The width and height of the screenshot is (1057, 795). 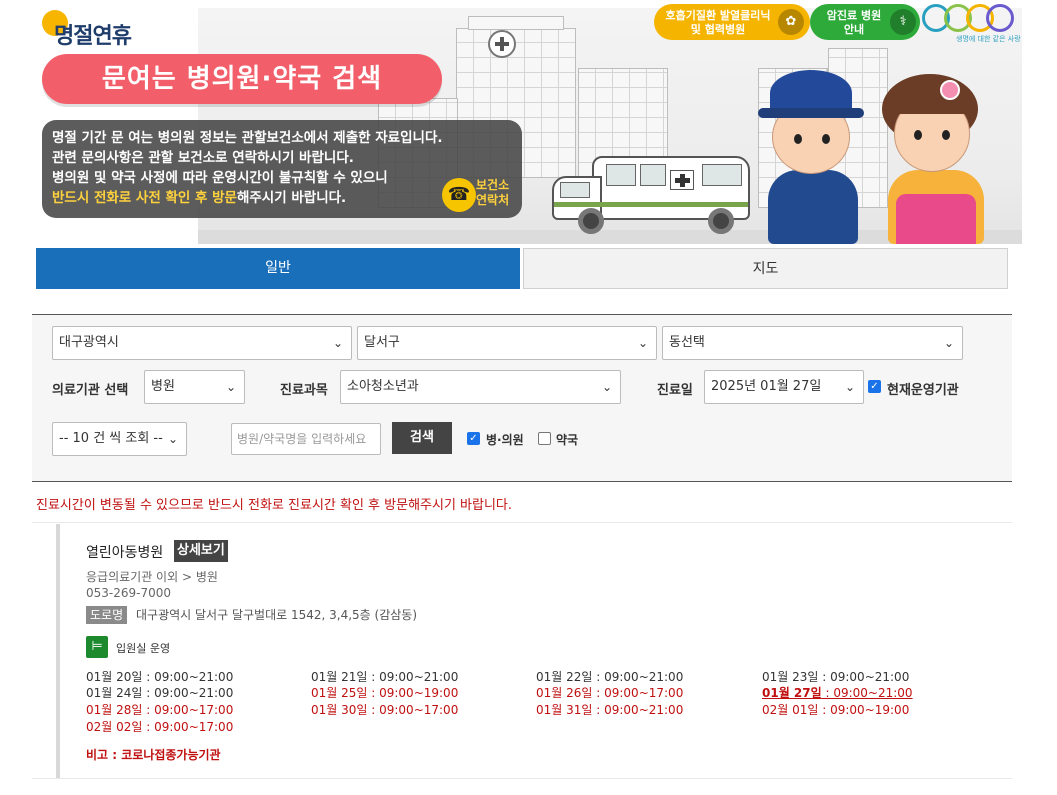 What do you see at coordinates (247, 138) in the screenshot?
I see `notice-line: 명절 기간 문 여는 병의원 정보는 관할보건소에서 제출한 자료입니다.` at bounding box center [247, 138].